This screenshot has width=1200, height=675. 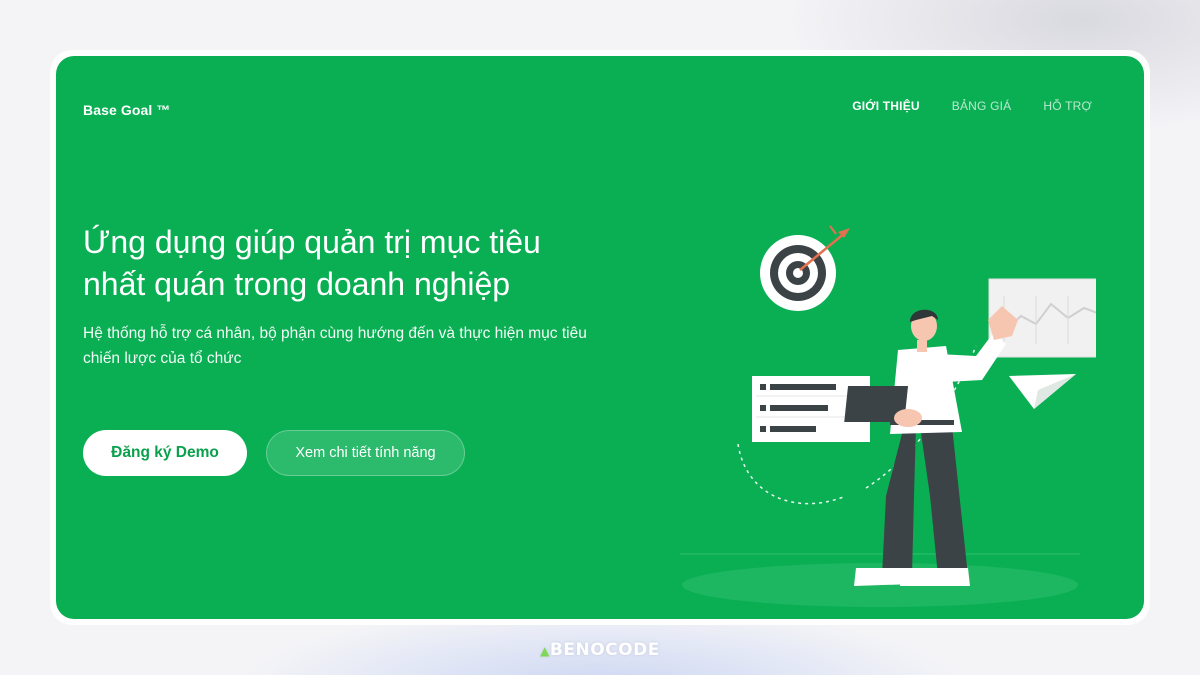 I want to click on nav-item-ho-tro: HỖ TRỢ, so click(x=1067, y=106).